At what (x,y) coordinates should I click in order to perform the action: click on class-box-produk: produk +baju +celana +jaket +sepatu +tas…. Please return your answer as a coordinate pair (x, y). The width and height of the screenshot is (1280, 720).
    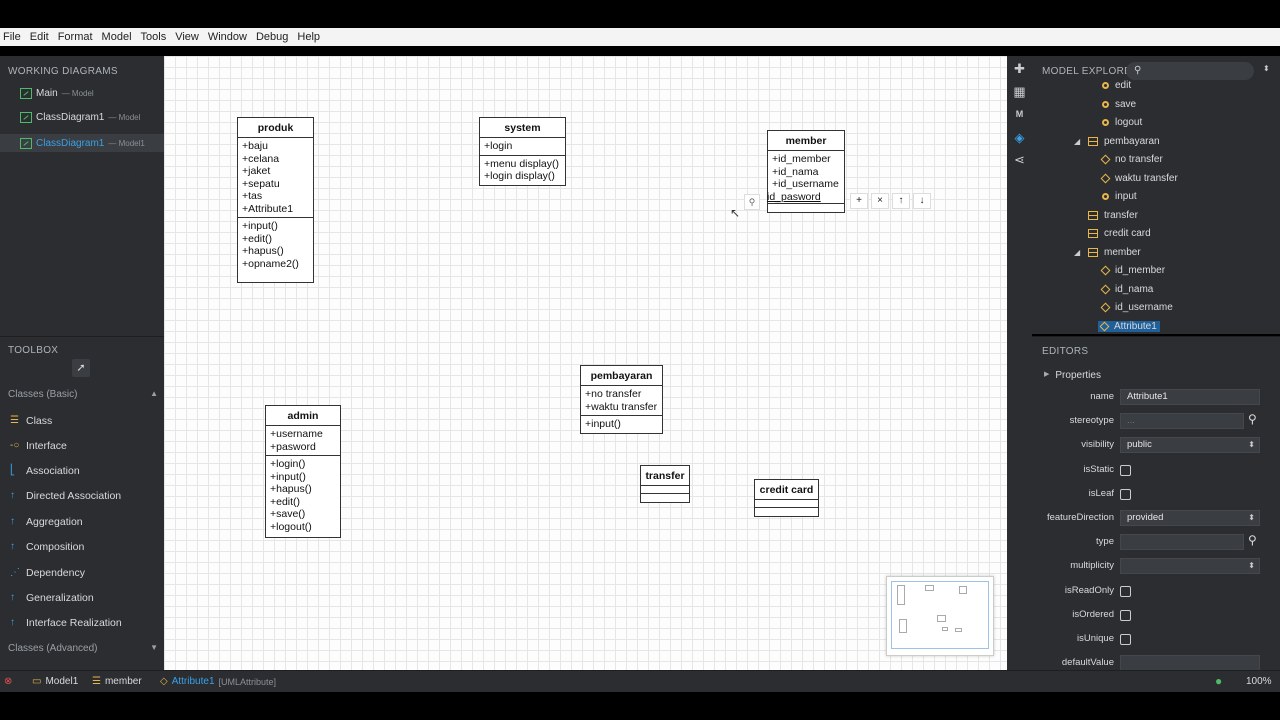
    Looking at the image, I should click on (275, 200).